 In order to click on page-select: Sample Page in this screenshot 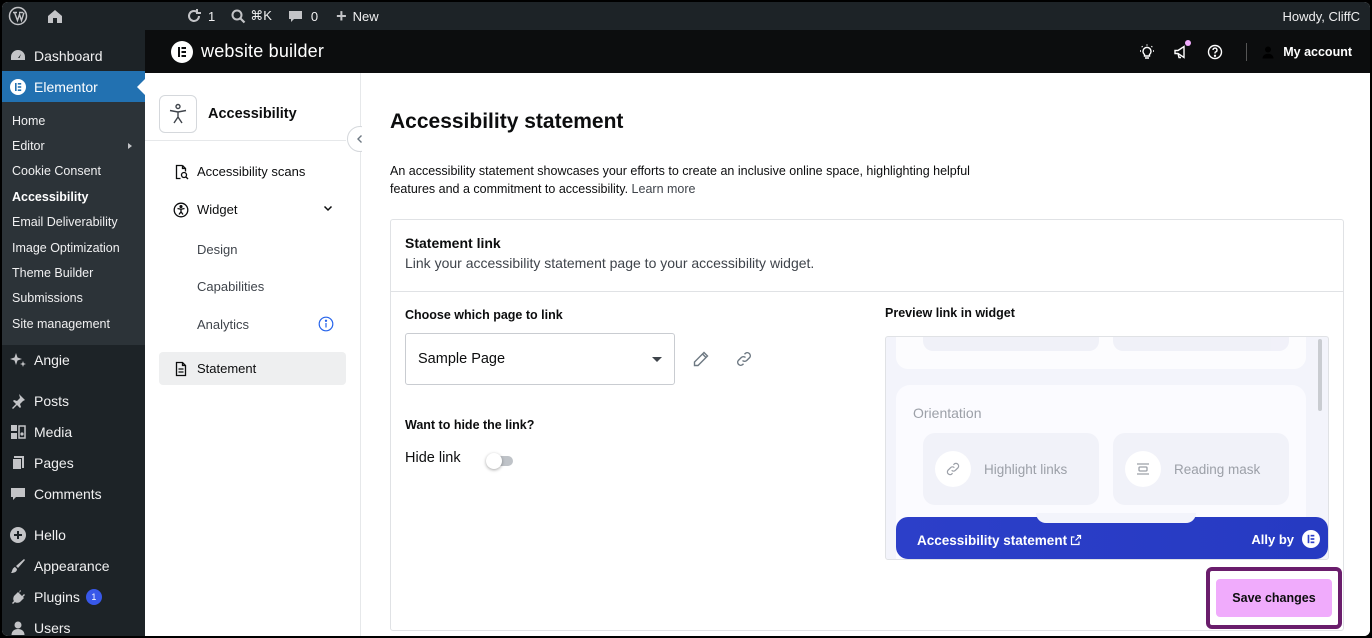, I will do `click(540, 359)`.